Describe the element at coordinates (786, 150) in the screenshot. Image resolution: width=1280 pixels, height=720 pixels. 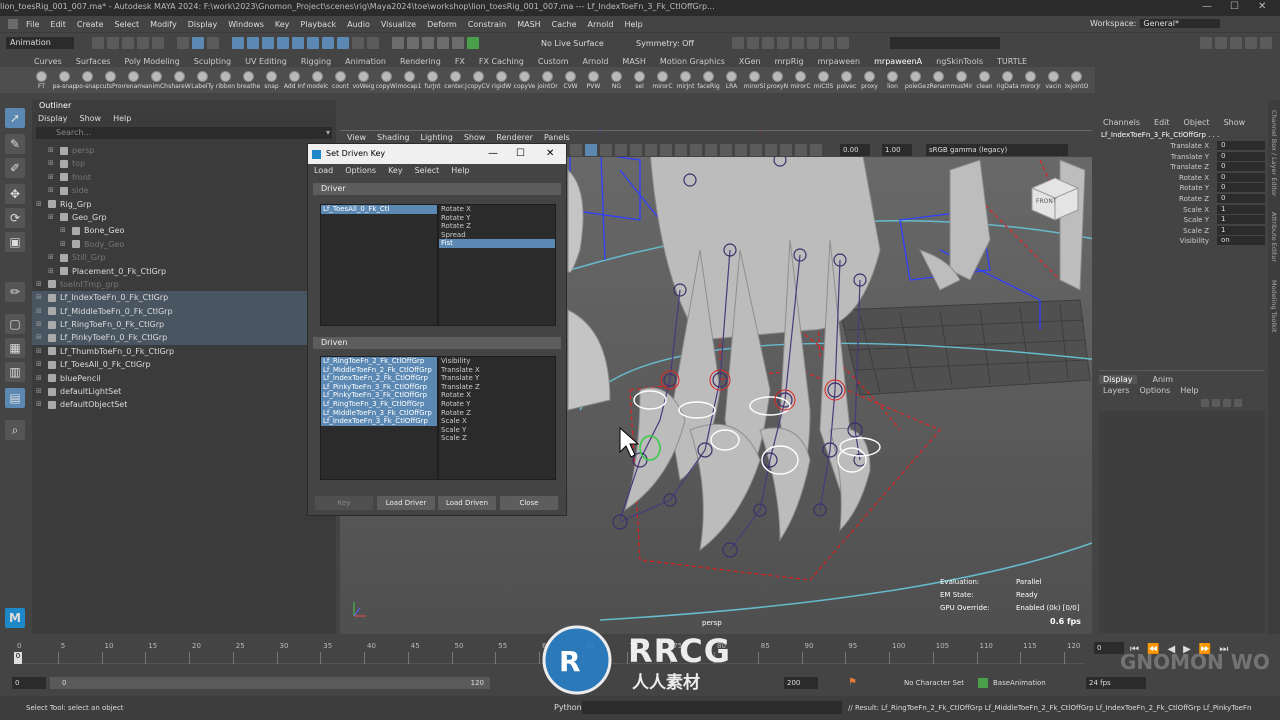
I see `field-chart-icon` at that location.